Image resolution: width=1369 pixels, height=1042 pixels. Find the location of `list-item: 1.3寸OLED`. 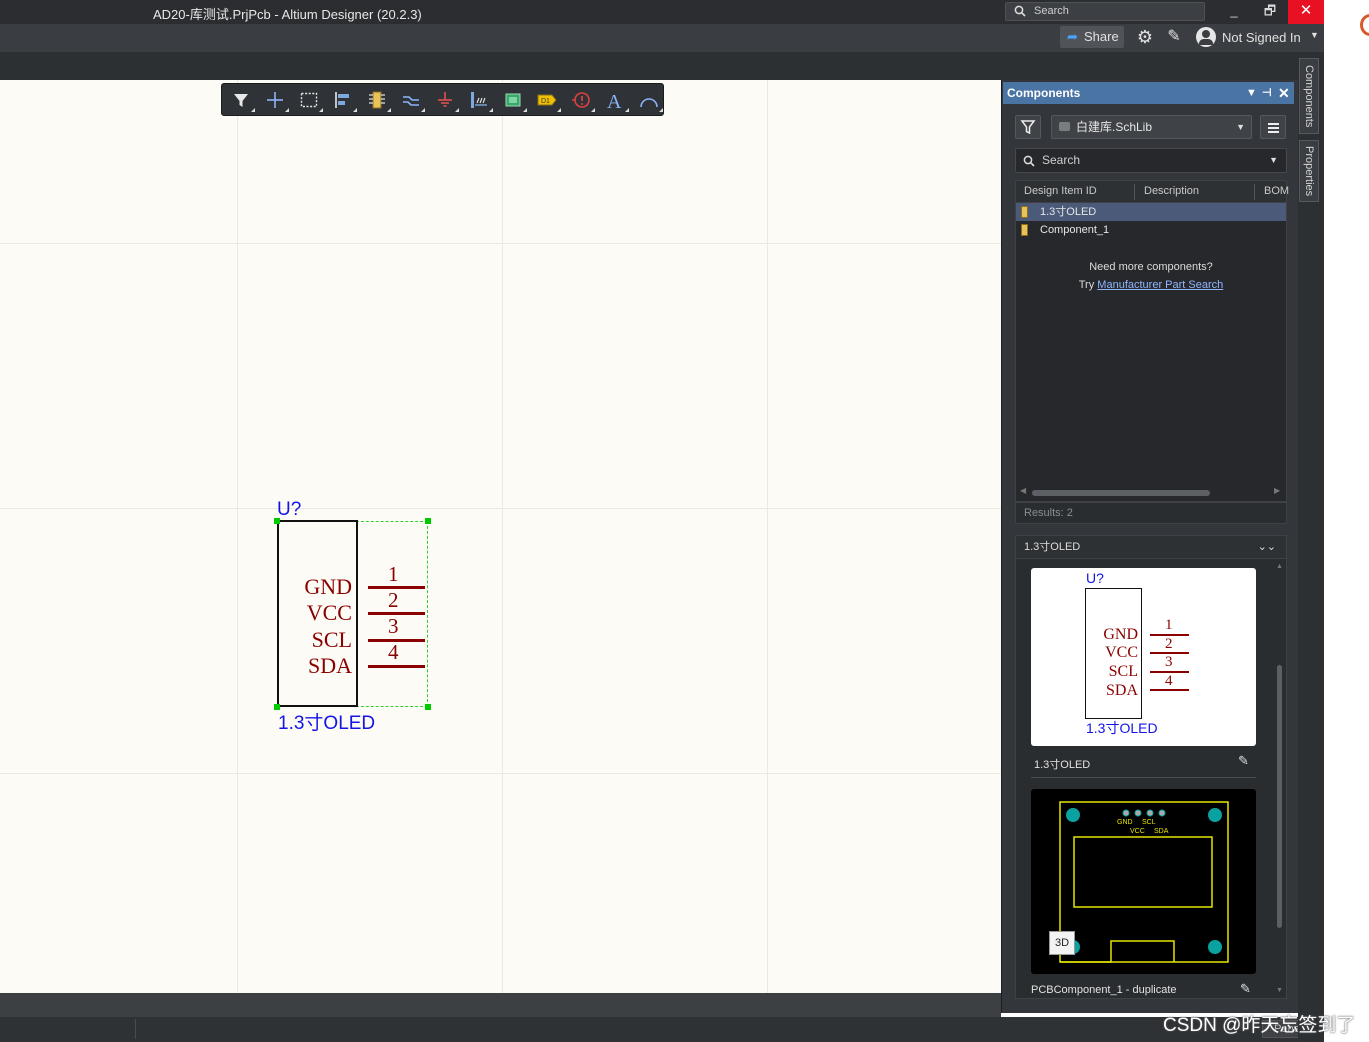

list-item: 1.3寸OLED is located at coordinates (1151, 212).